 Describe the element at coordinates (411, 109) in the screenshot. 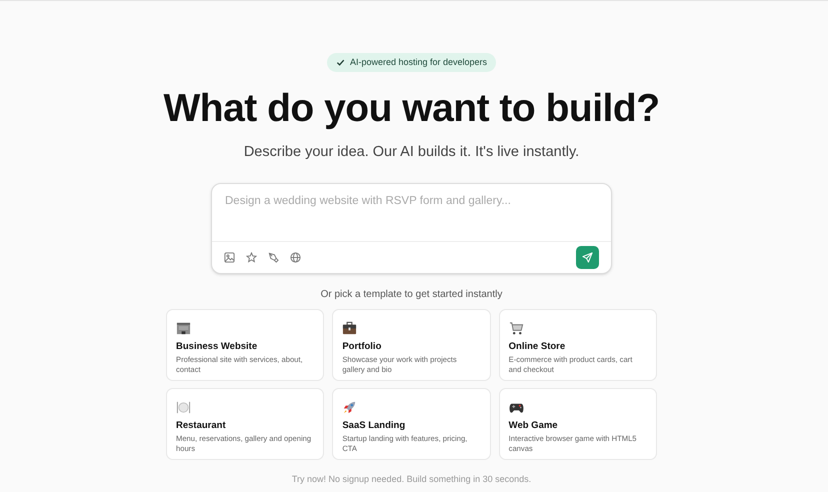

I see `heading: What do you want to build?` at that location.